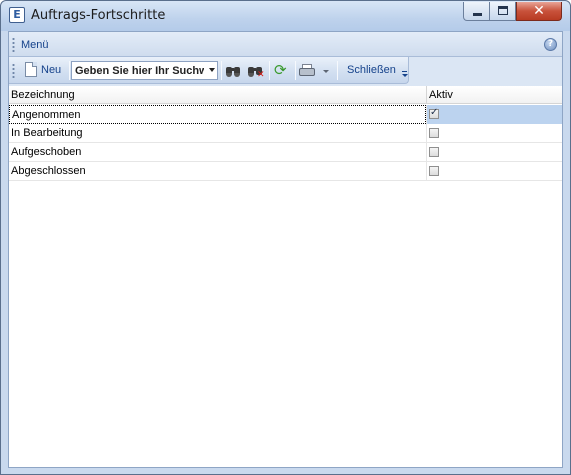  I want to click on minimize-button, so click(476, 11).